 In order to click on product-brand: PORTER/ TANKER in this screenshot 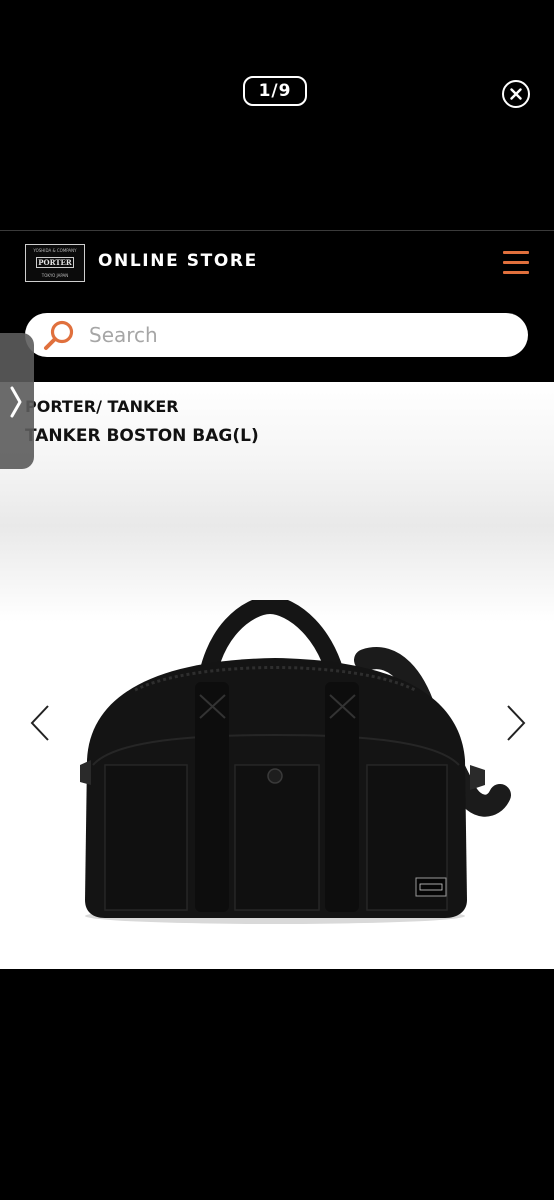, I will do `click(102, 406)`.